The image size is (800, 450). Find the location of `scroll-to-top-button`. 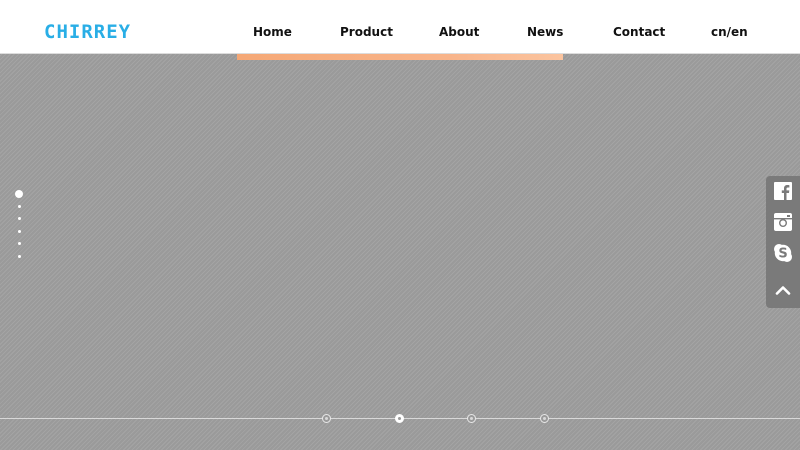

scroll-to-top-button is located at coordinates (783, 289).